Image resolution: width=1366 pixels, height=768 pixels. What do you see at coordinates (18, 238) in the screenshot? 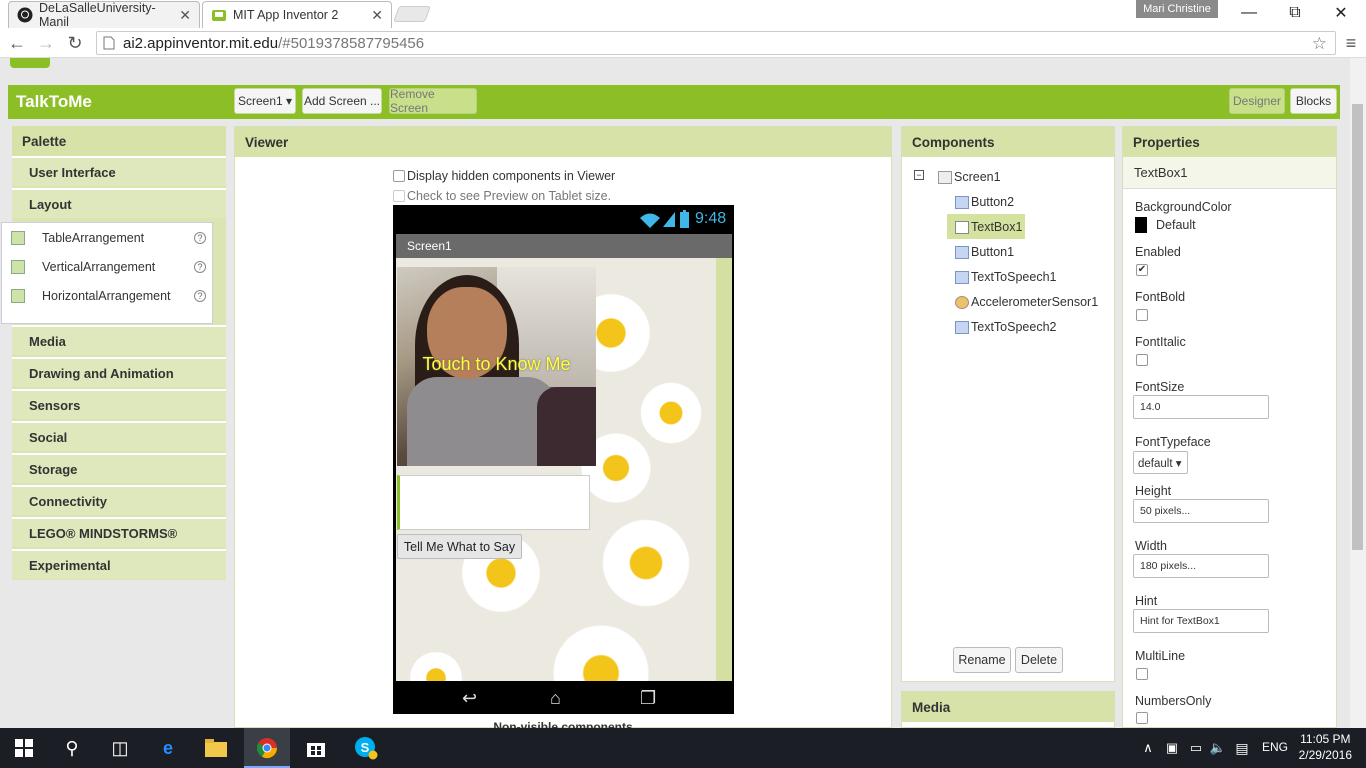
I see `table-arrangement-icon` at bounding box center [18, 238].